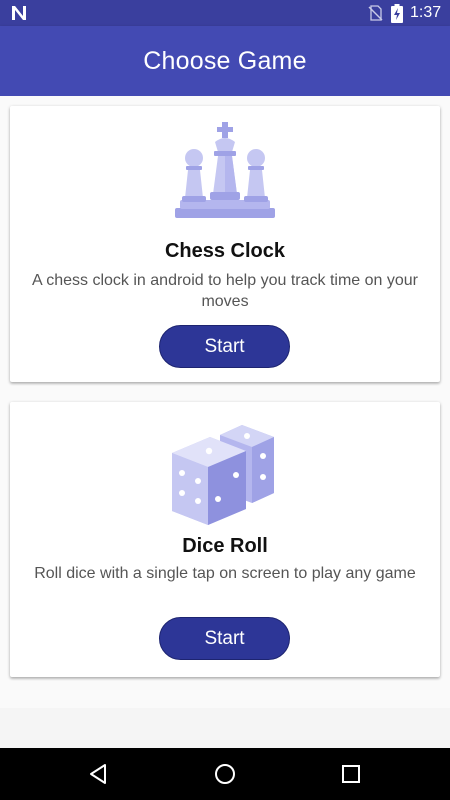 Image resolution: width=450 pixels, height=800 pixels. I want to click on navigation-bar, so click(225, 774).